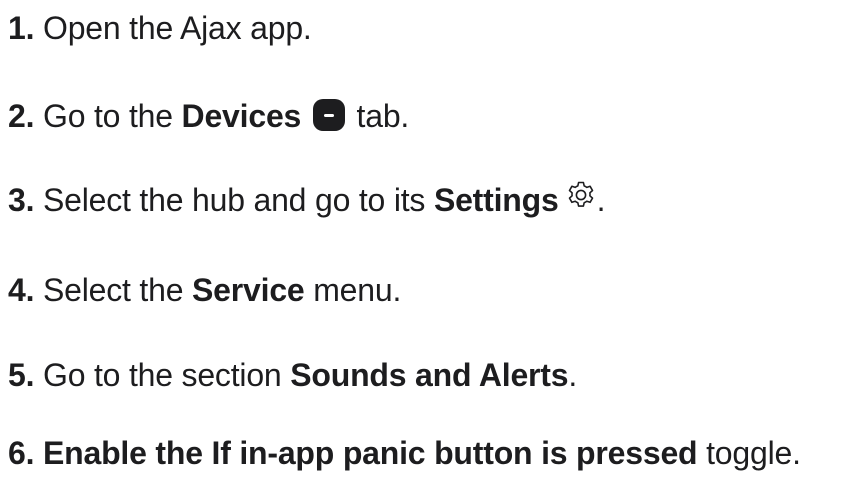 This screenshot has width=868, height=477. I want to click on step-text: Select the hub and go to its, so click(234, 200).